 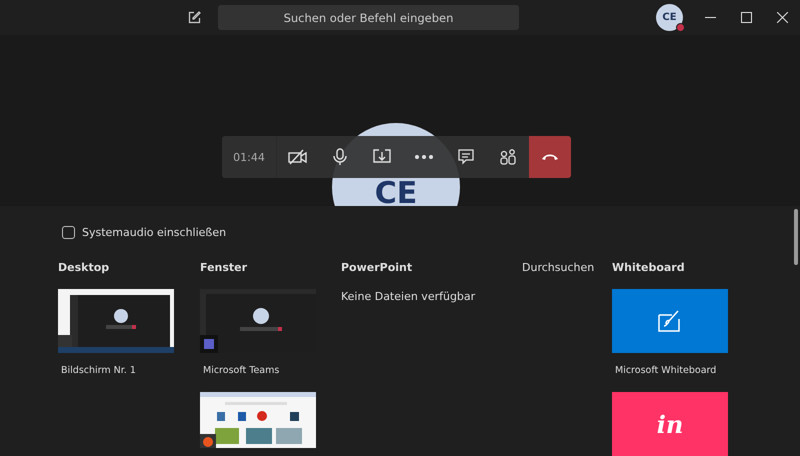 What do you see at coordinates (796, 237) in the screenshot?
I see `scrollbar-thumb` at bounding box center [796, 237].